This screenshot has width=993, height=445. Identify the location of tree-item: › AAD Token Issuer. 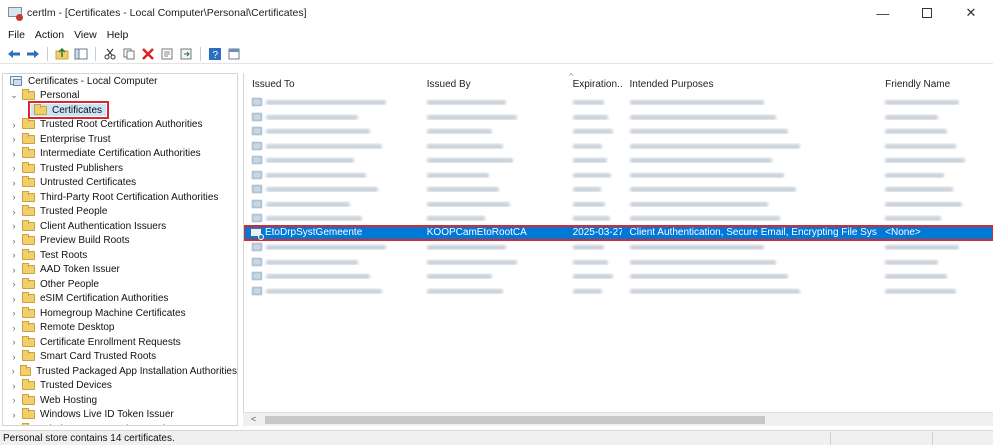
(120, 270).